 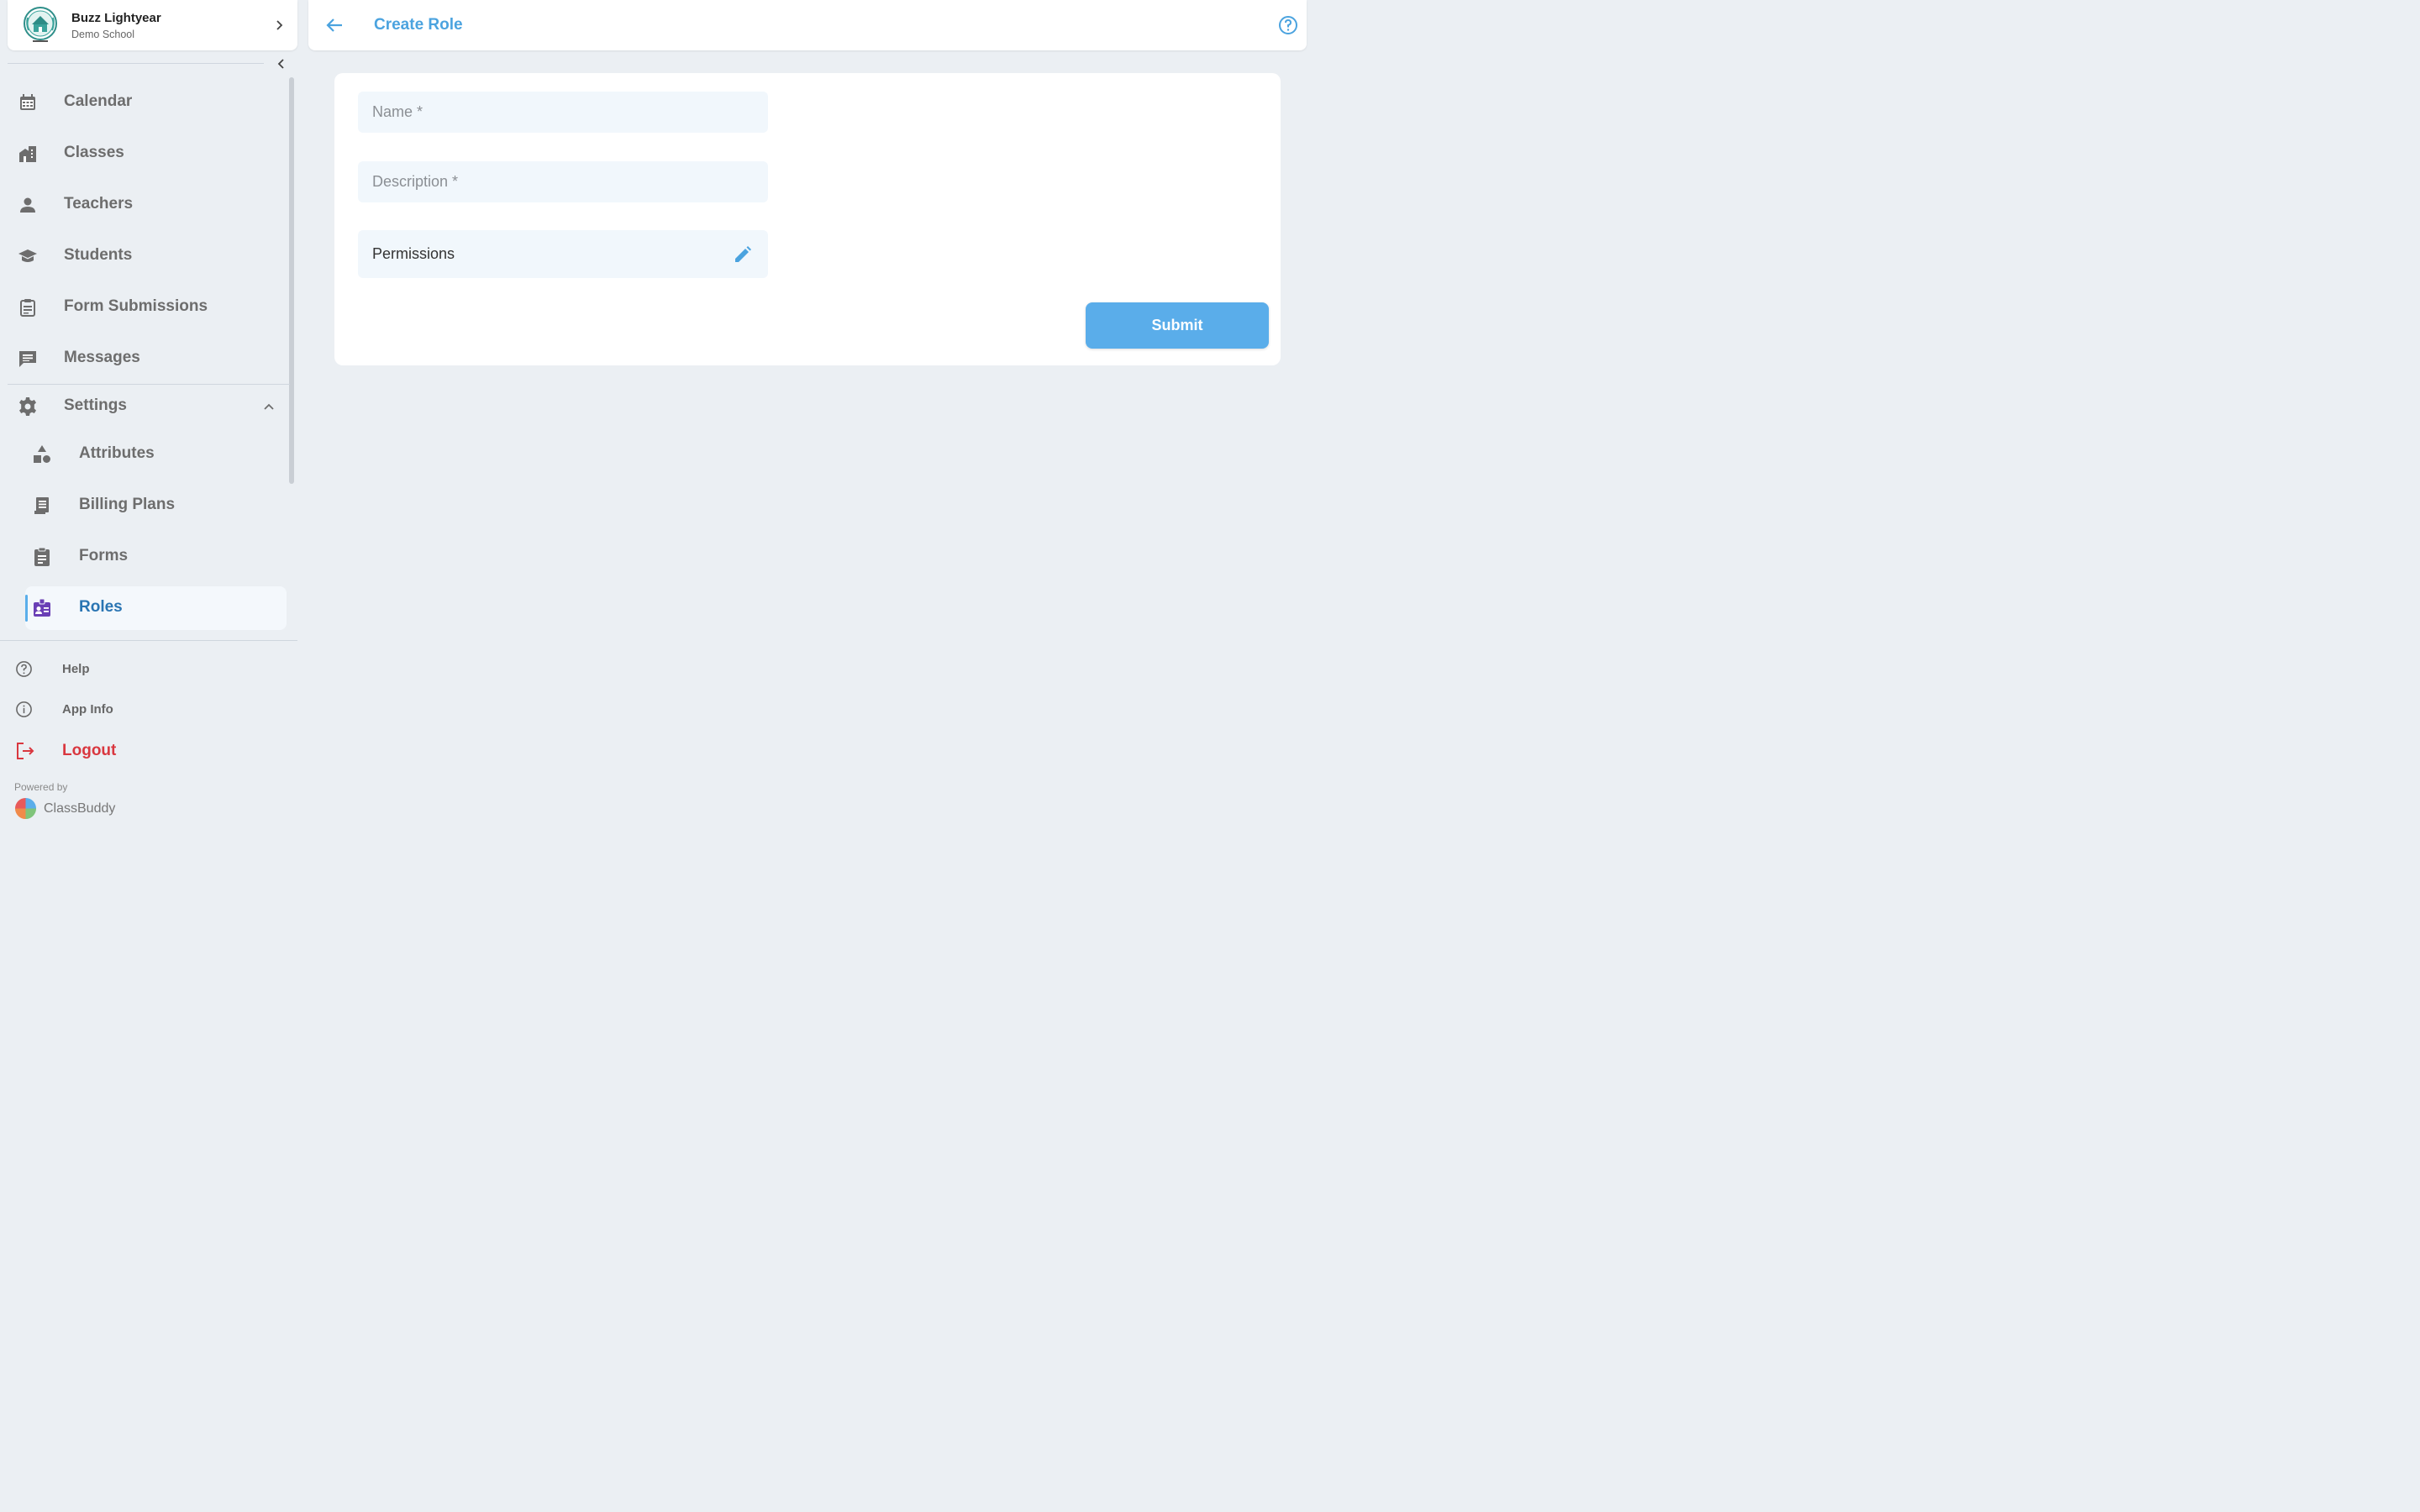 I want to click on help-label: Help, so click(x=76, y=669).